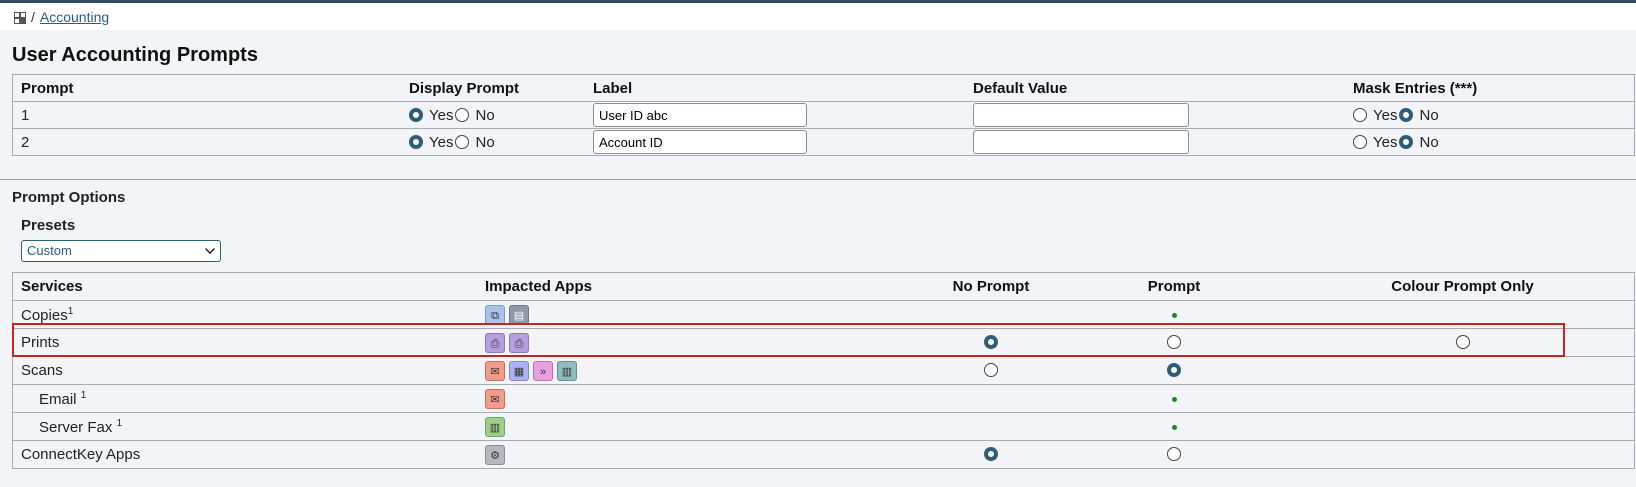 This screenshot has width=1636, height=487. I want to click on impacted-apps-cell: ✉, so click(701, 398).